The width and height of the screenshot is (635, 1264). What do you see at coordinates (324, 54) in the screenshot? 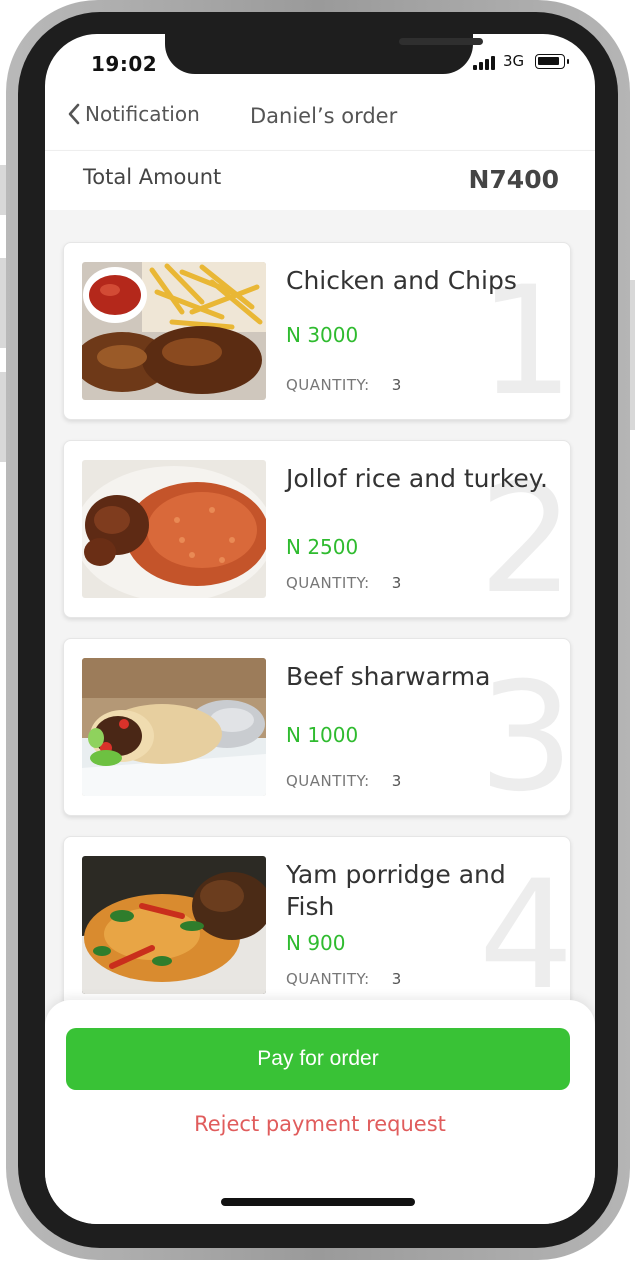
I see `notch` at bounding box center [324, 54].